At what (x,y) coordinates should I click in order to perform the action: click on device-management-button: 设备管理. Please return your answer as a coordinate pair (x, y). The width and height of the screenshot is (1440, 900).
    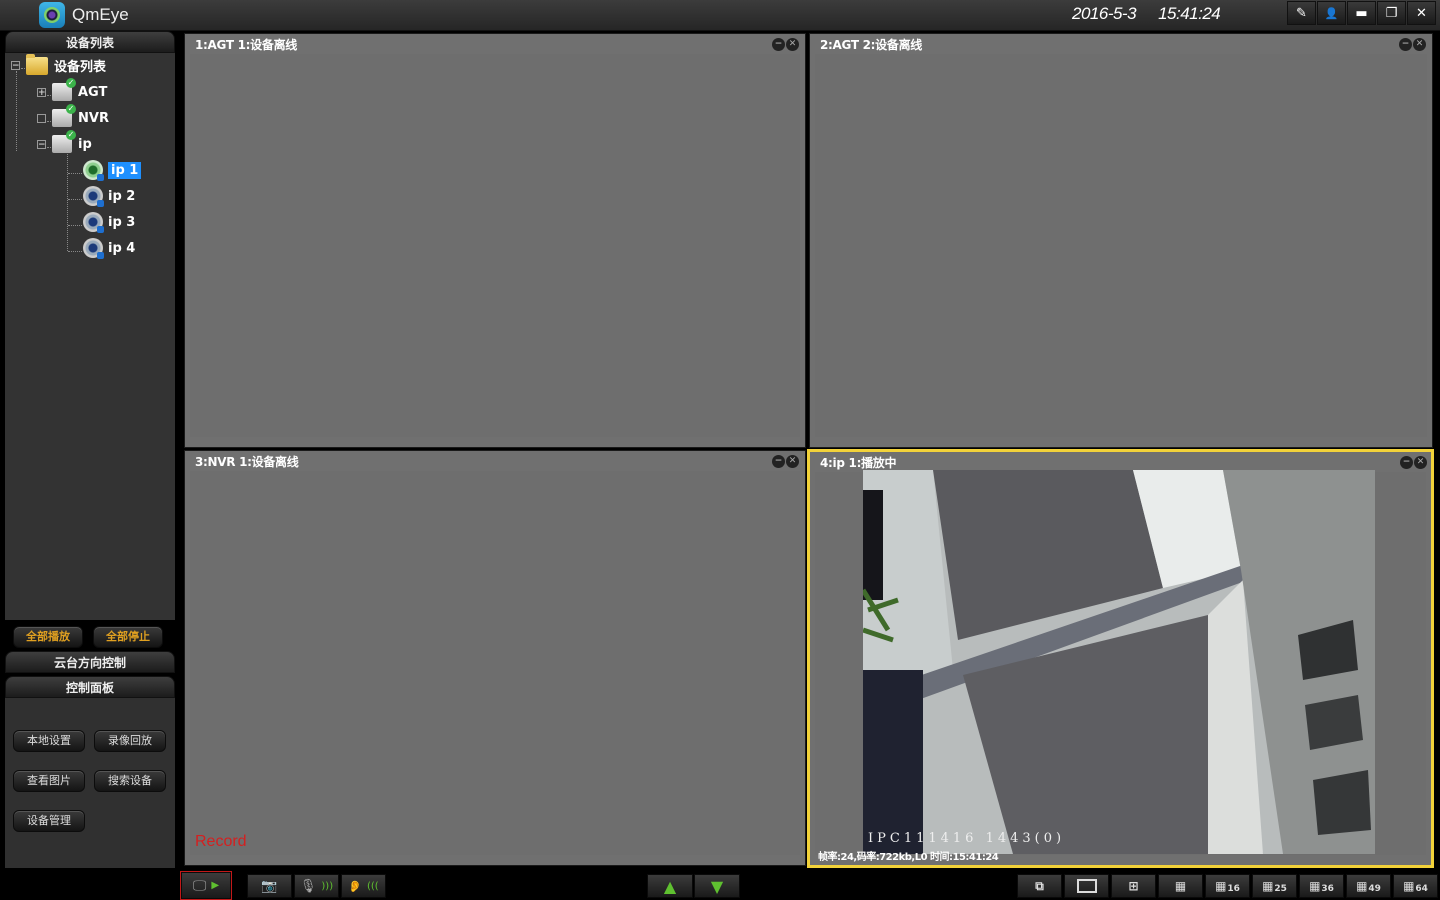
    Looking at the image, I should click on (49, 821).